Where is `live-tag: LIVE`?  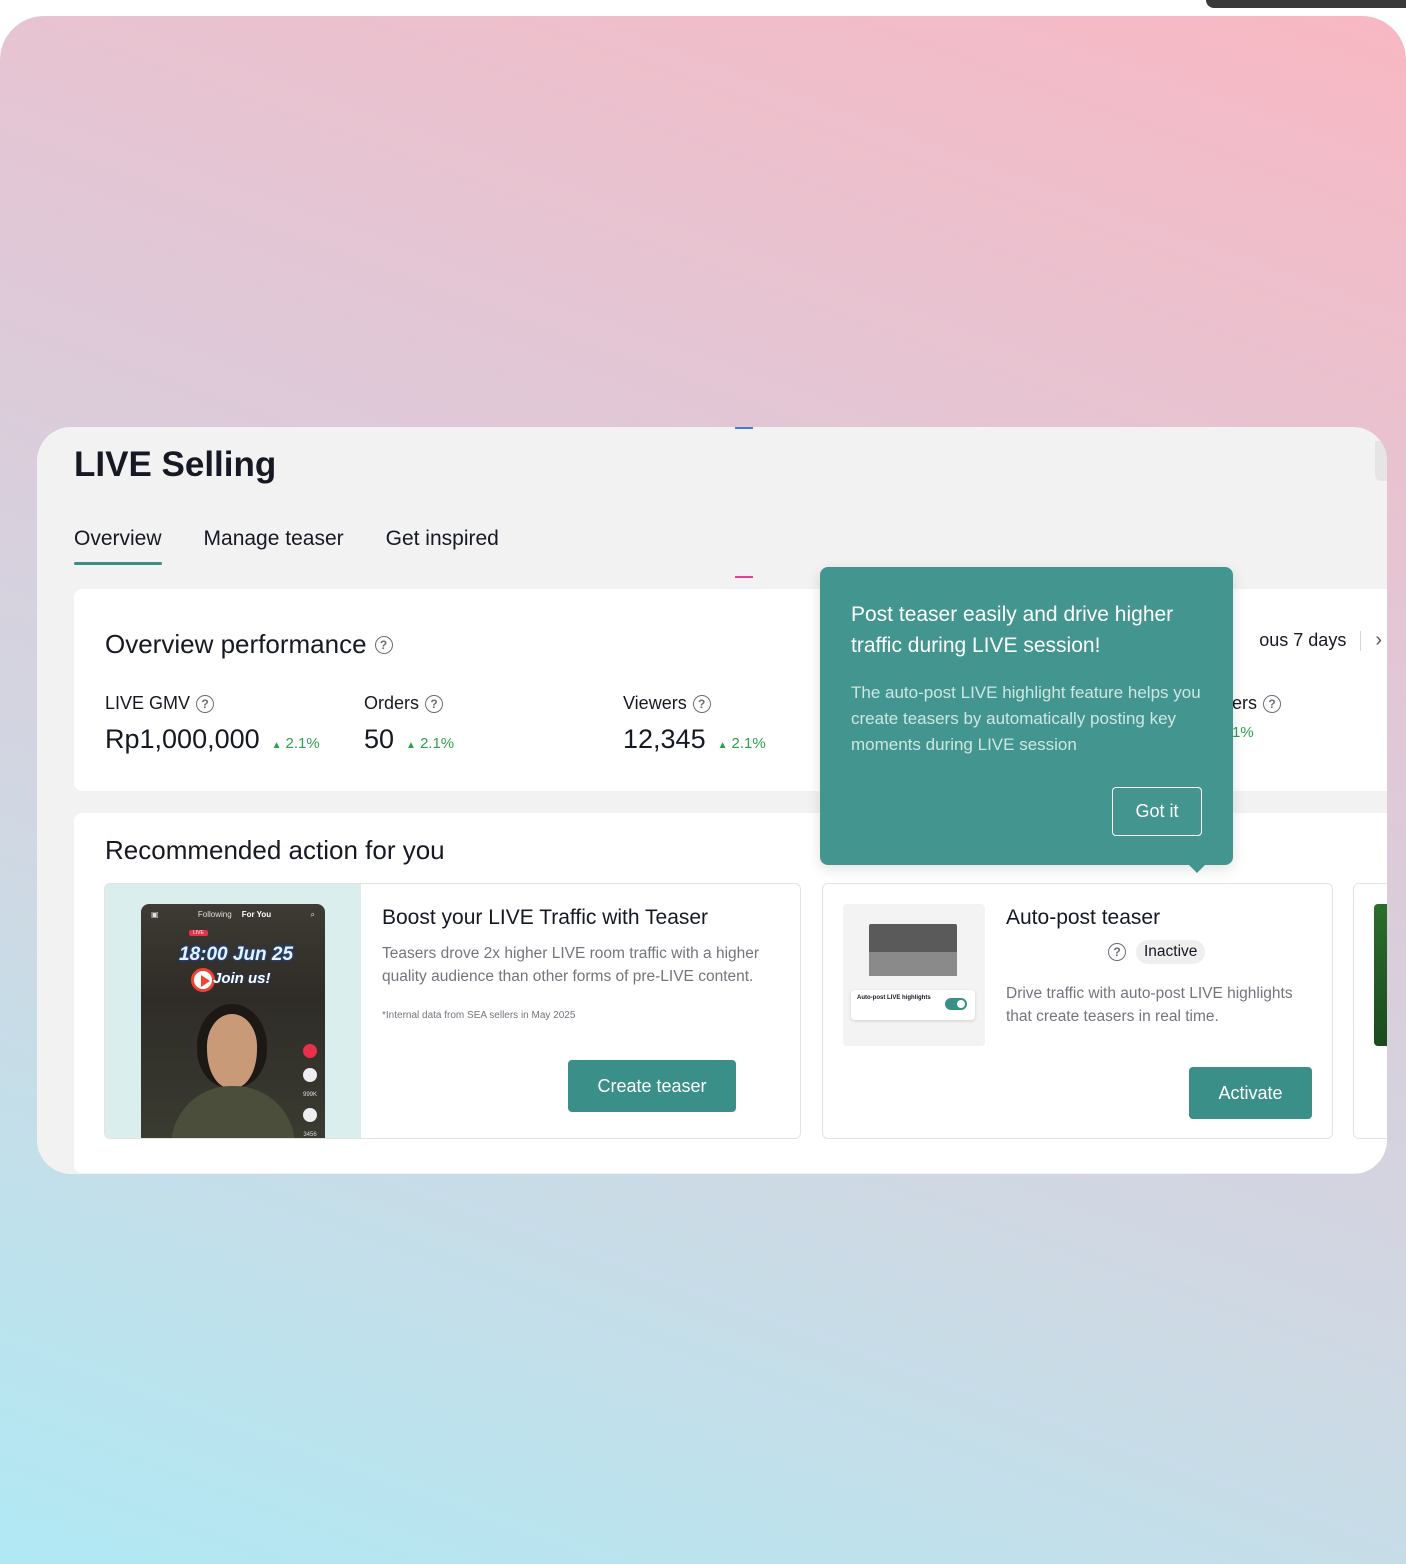 live-tag: LIVE is located at coordinates (198, 933).